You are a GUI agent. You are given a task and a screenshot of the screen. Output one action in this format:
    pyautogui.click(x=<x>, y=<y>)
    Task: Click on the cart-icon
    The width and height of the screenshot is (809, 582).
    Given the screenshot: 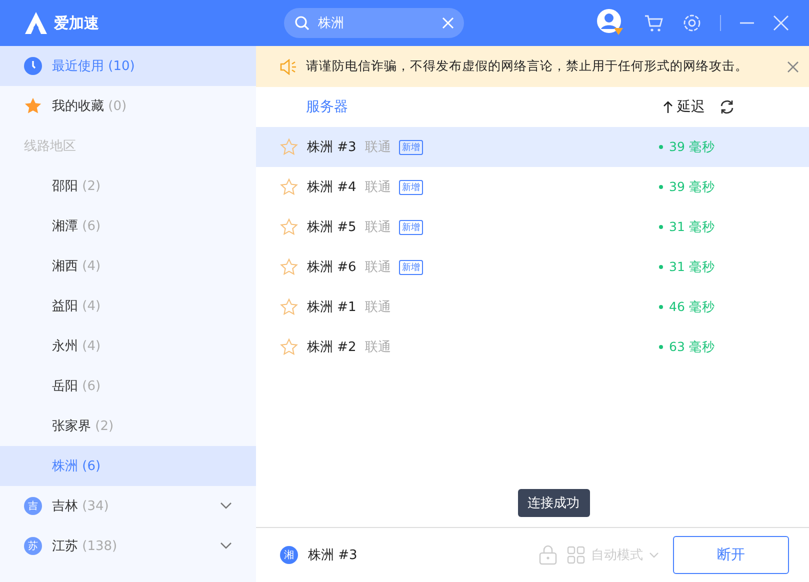 What is the action you would take?
    pyautogui.click(x=654, y=23)
    